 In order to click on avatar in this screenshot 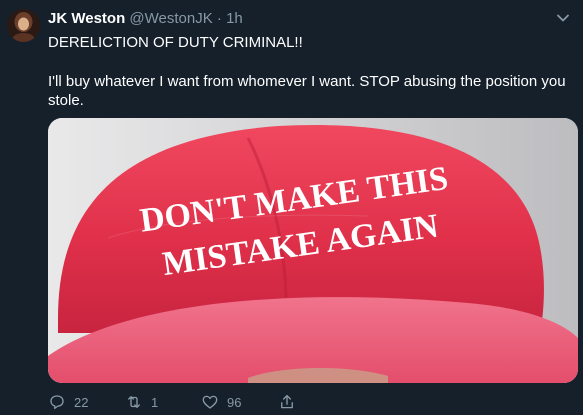, I will do `click(23, 25)`.